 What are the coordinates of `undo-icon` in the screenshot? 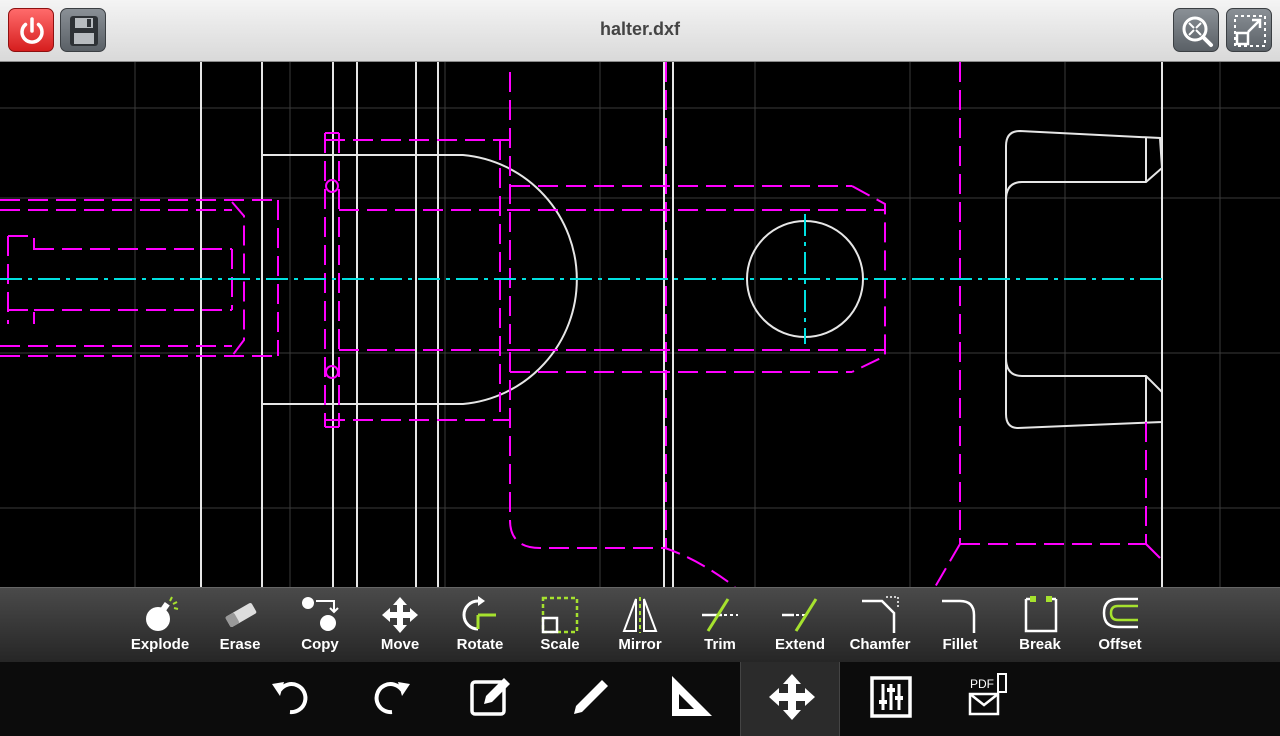 It's located at (290, 698).